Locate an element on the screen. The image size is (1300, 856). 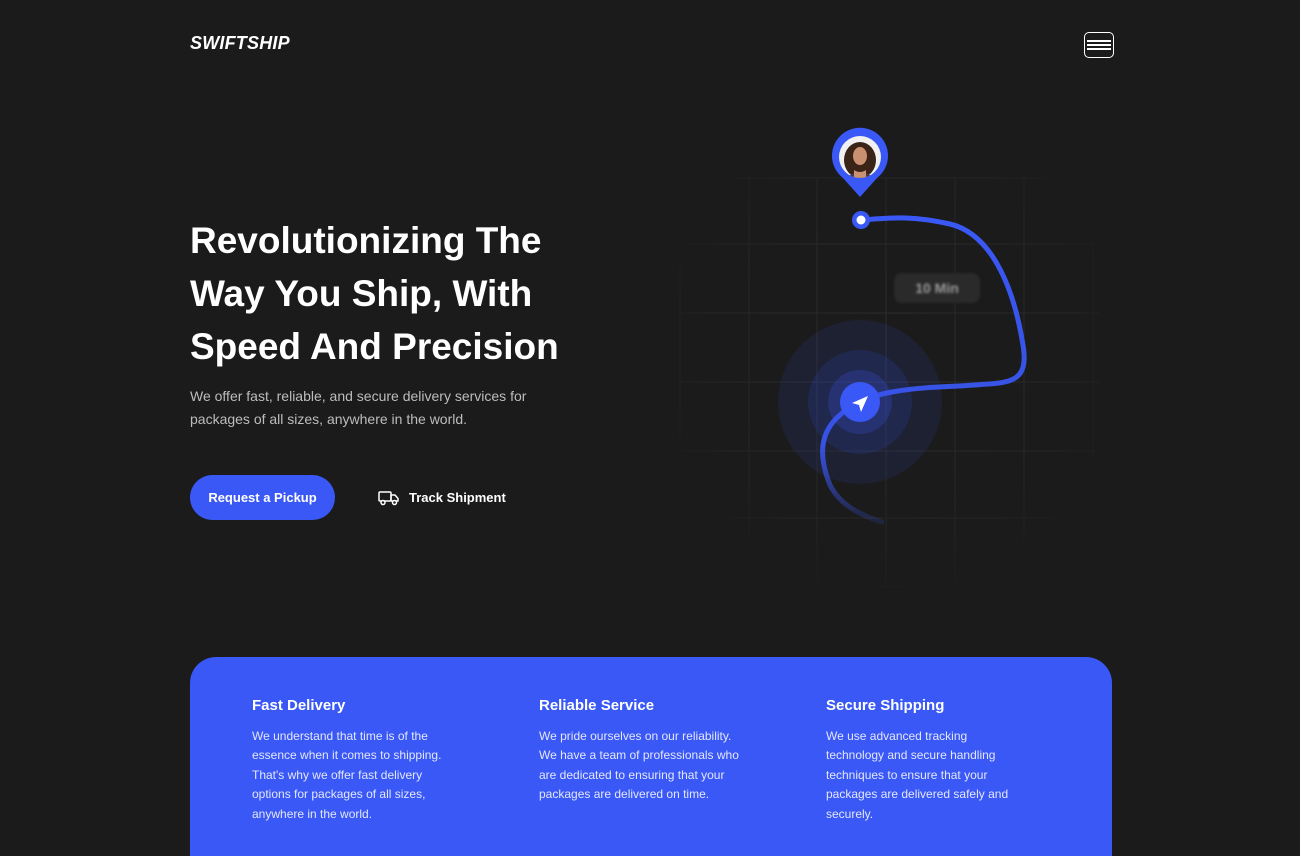
truck-icon is located at coordinates (388, 497).